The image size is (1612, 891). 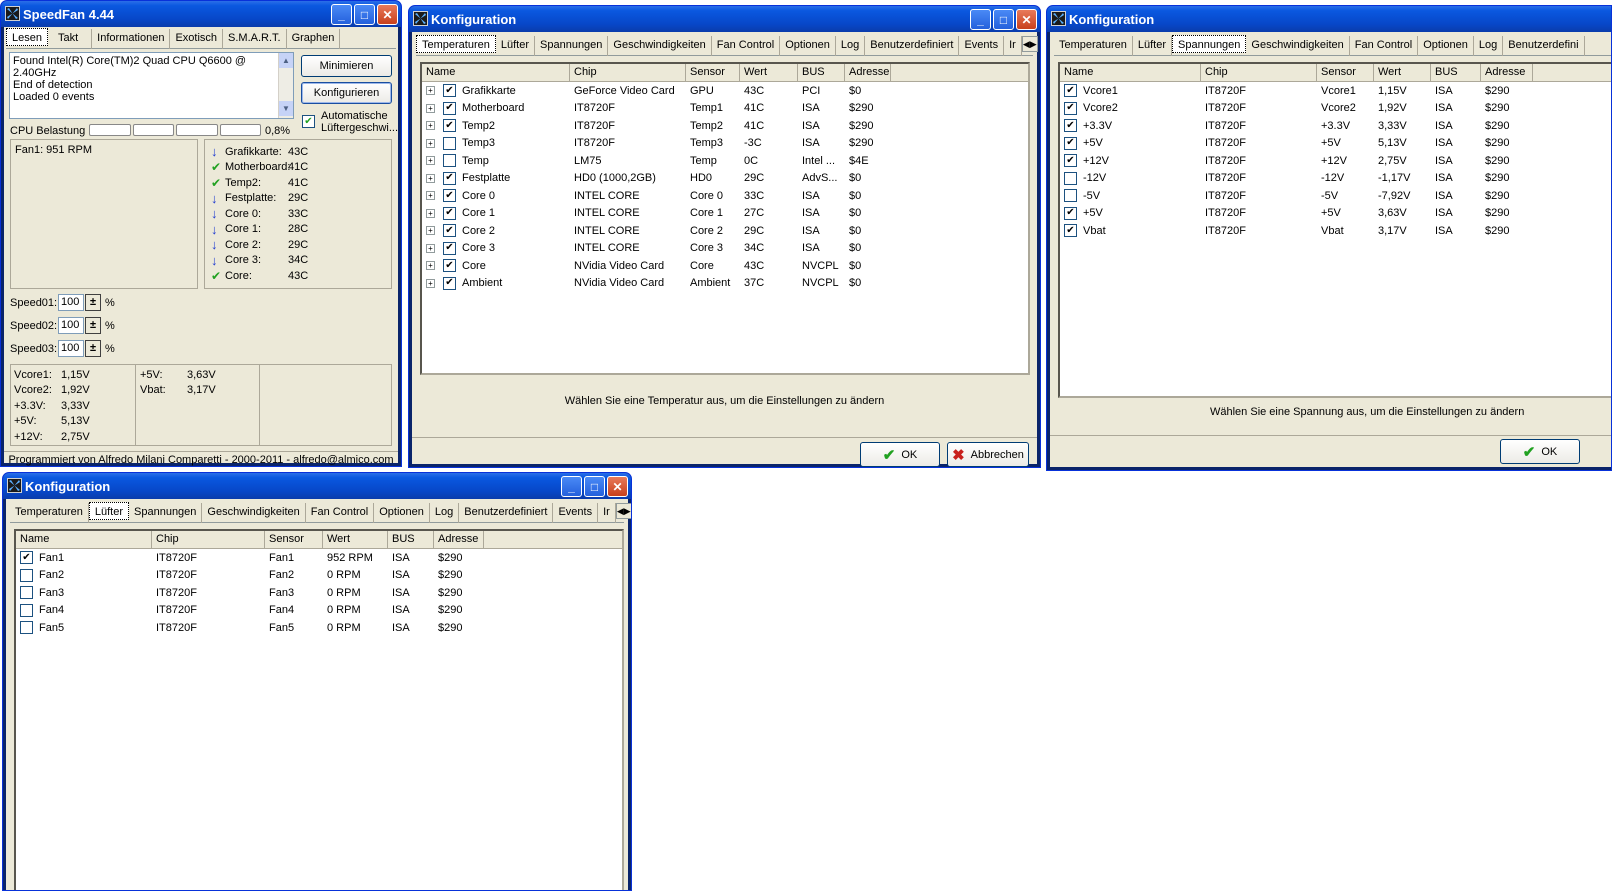 What do you see at coordinates (459, 539) in the screenshot?
I see `column-header-adresse: Adresse` at bounding box center [459, 539].